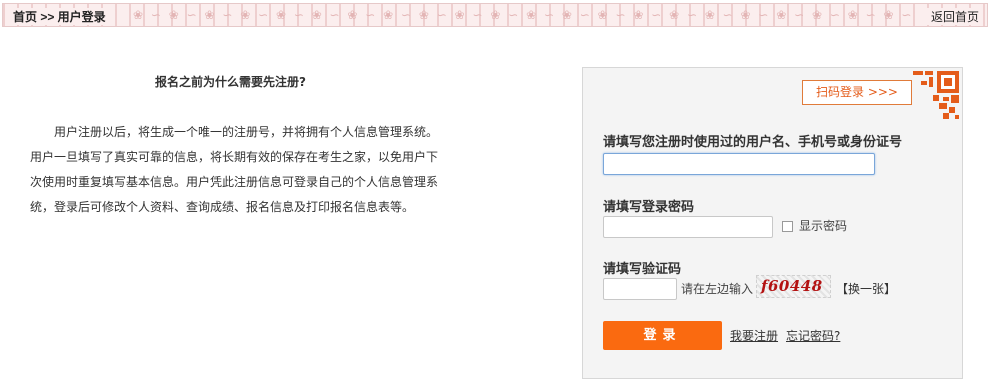 The image size is (992, 379). What do you see at coordinates (688, 227) in the screenshot?
I see `password-input` at bounding box center [688, 227].